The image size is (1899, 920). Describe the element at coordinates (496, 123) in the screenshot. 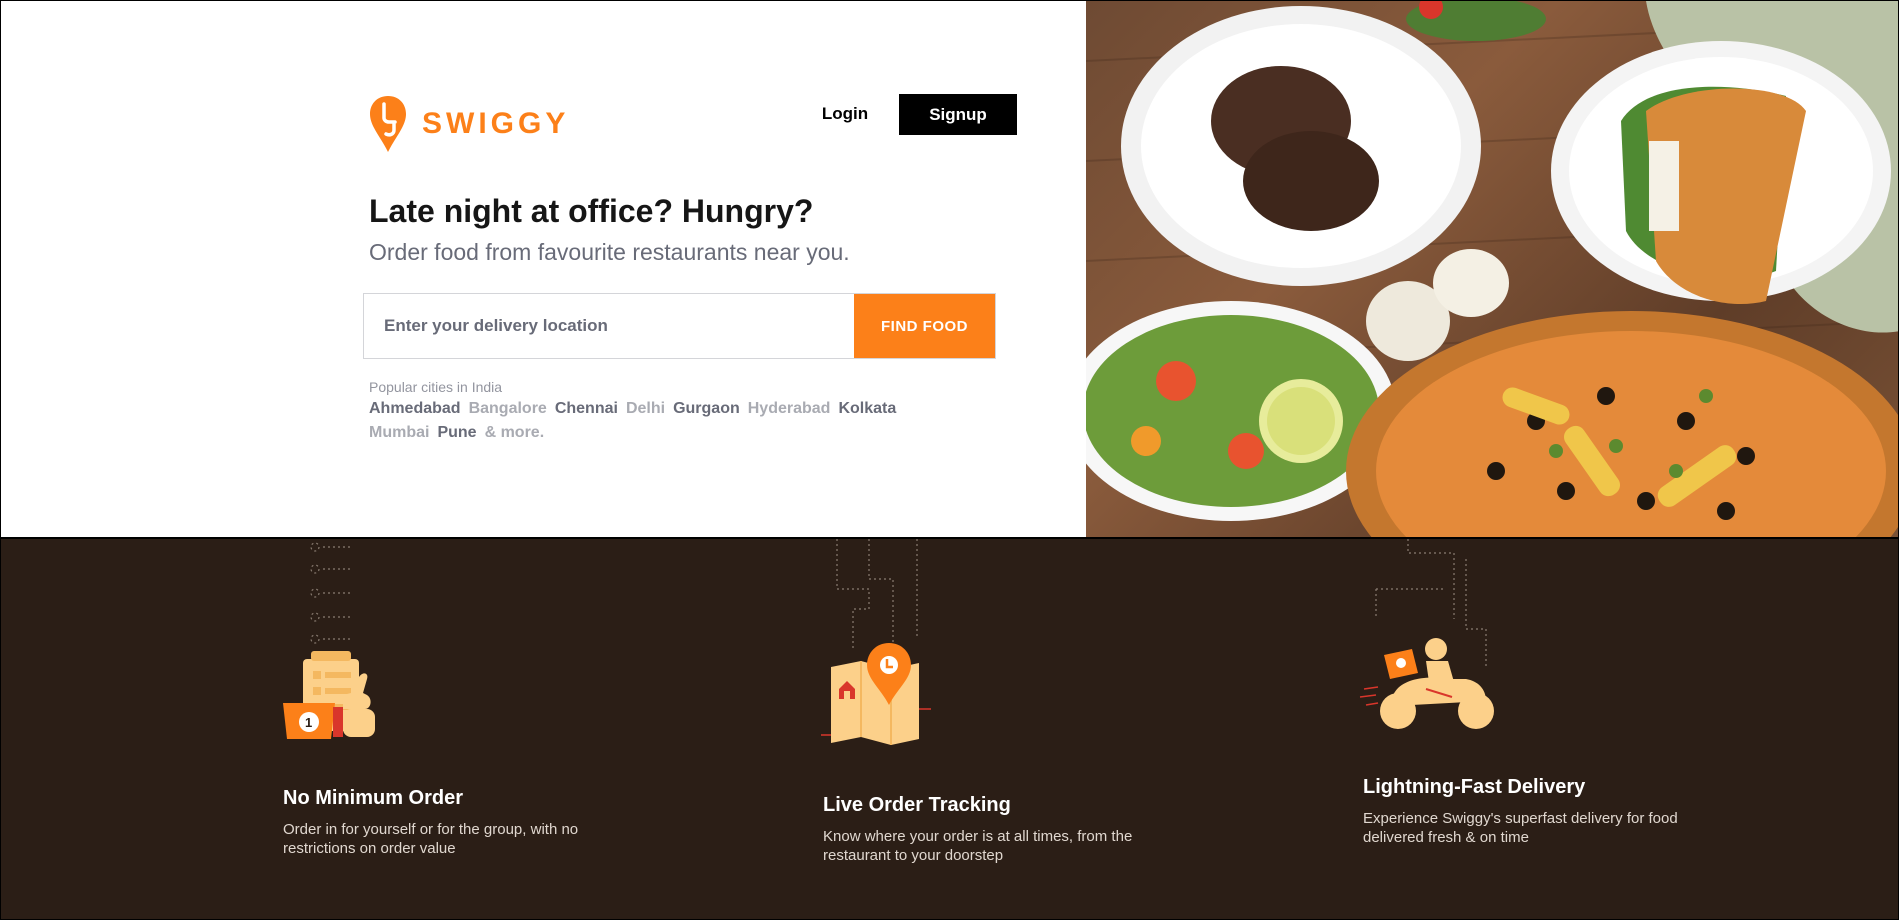

I see `brand-name: SWIGGY` at that location.